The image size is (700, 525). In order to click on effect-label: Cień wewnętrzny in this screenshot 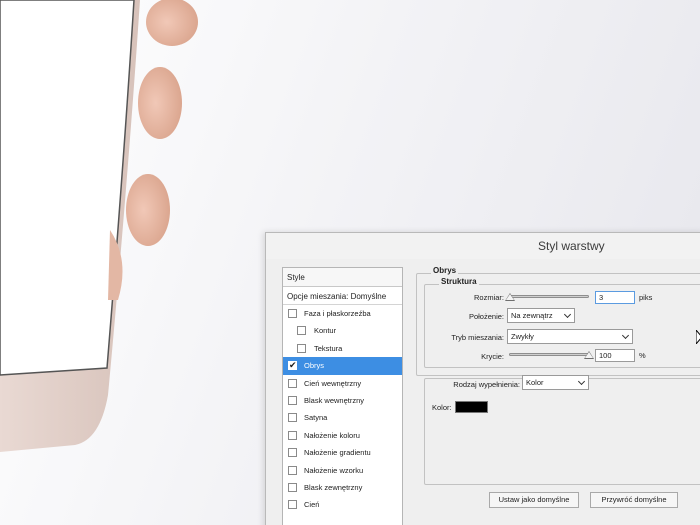, I will do `click(333, 383)`.